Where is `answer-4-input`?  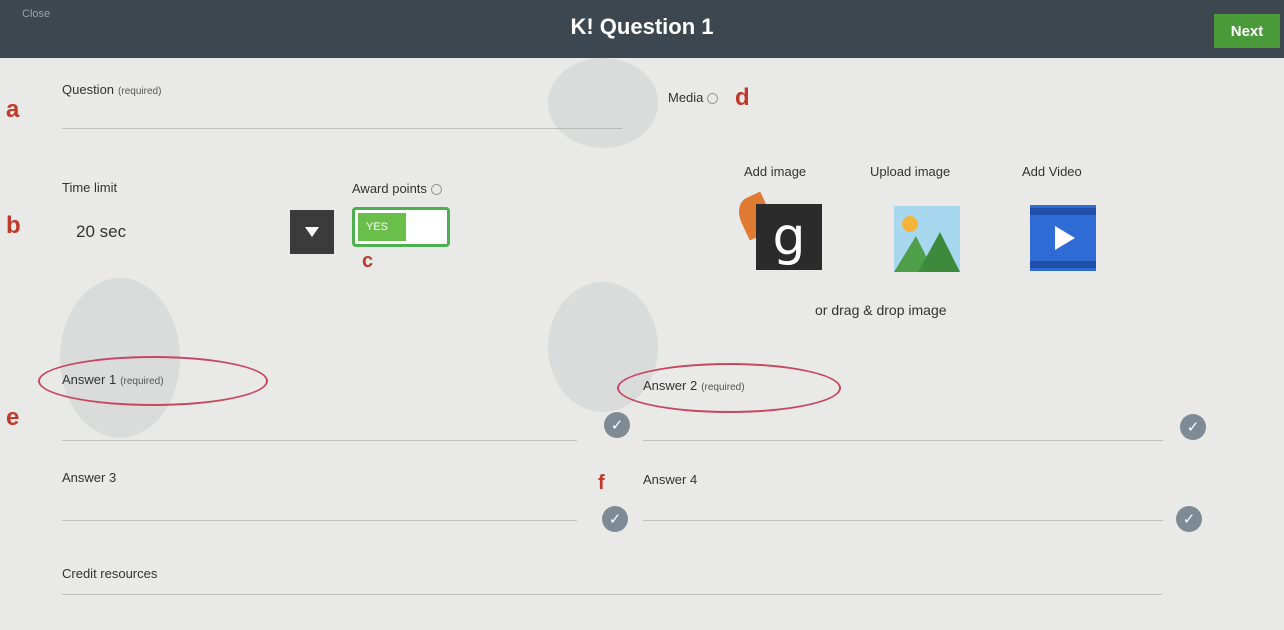 answer-4-input is located at coordinates (903, 520).